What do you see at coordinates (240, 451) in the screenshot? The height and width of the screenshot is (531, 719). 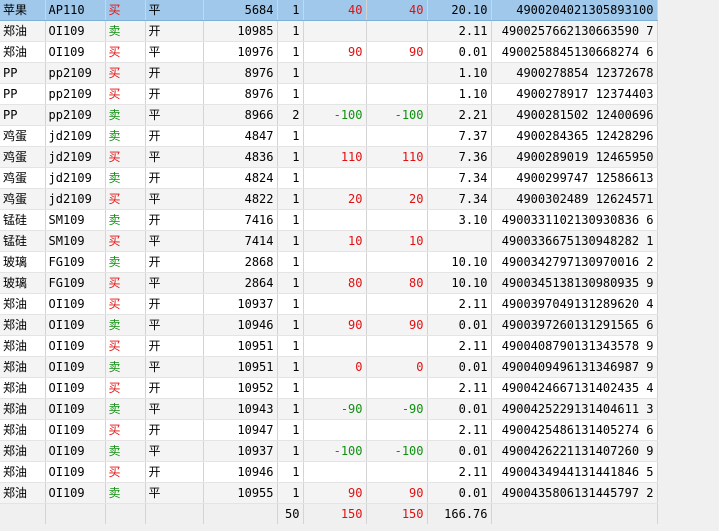 I see `cell-price: 10937` at bounding box center [240, 451].